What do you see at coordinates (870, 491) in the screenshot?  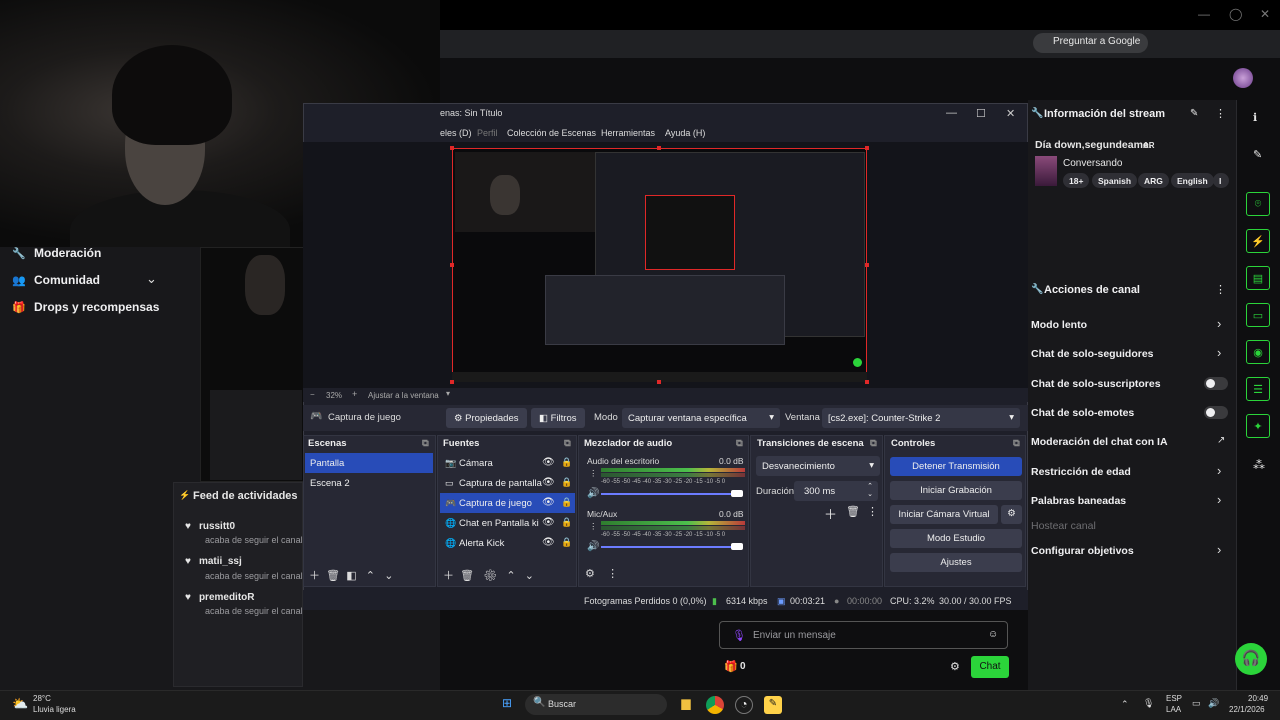 I see `spinner-icon: ⌃ ⌄` at bounding box center [870, 491].